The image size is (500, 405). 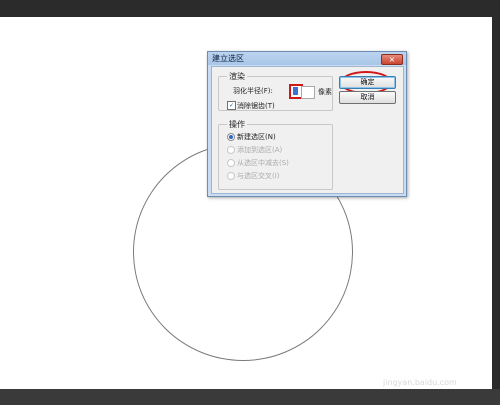 I want to click on feather-radius-field, so click(x=308, y=92).